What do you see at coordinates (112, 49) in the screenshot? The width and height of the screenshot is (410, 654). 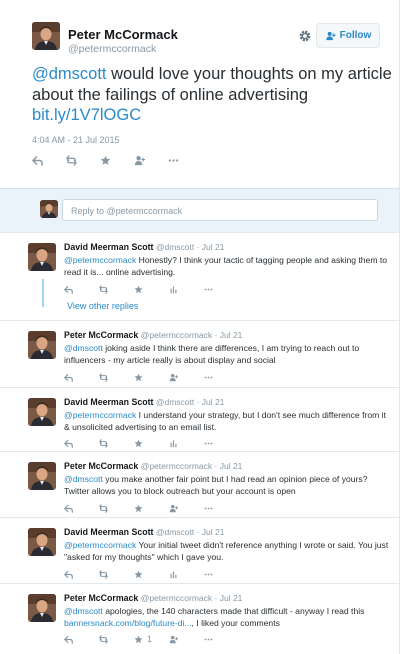 I see `author-handle: @petermccormack` at bounding box center [112, 49].